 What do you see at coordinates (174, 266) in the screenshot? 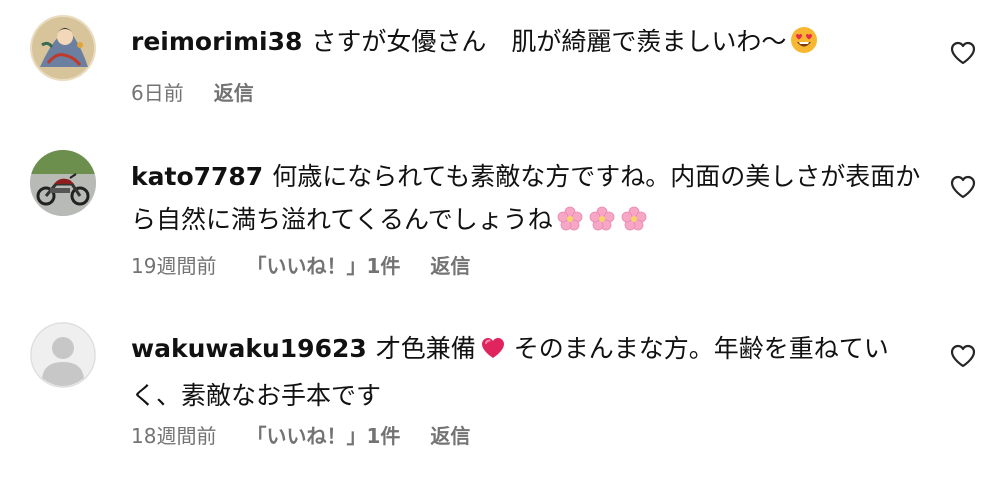
I see `comment-time: 19週間前` at bounding box center [174, 266].